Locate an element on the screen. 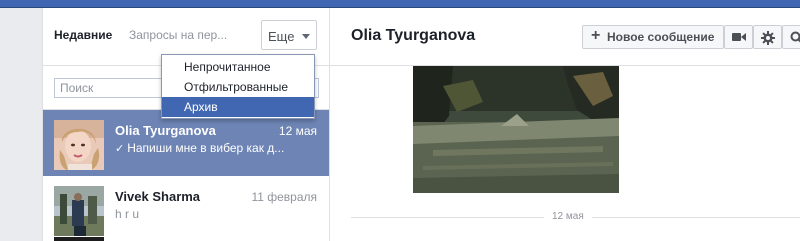 This screenshot has height=241, width=800. search-in-conversation-button is located at coordinates (791, 37).